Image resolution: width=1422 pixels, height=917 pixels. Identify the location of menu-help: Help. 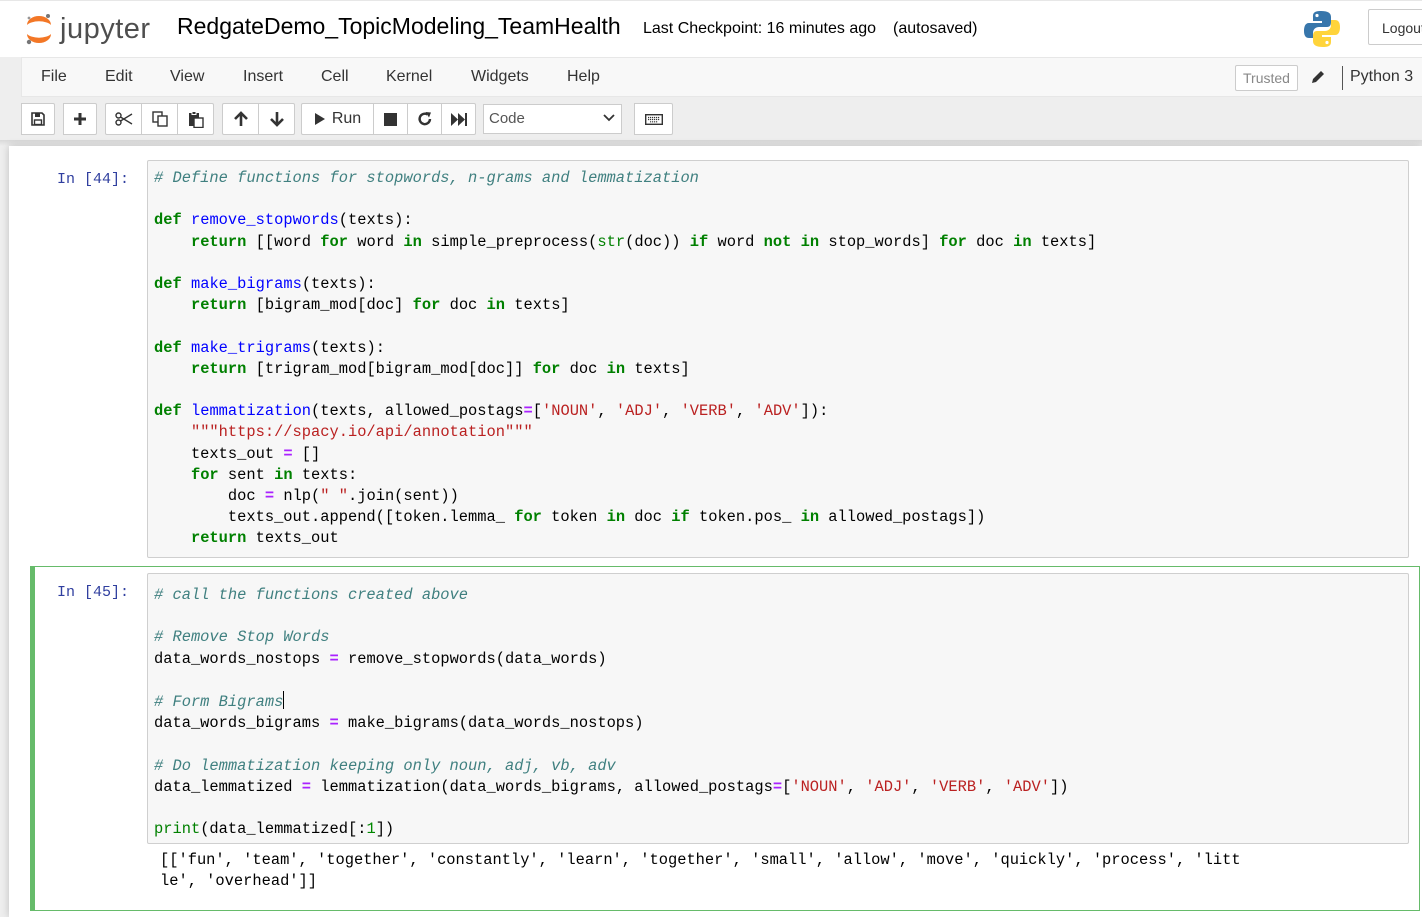
(583, 77).